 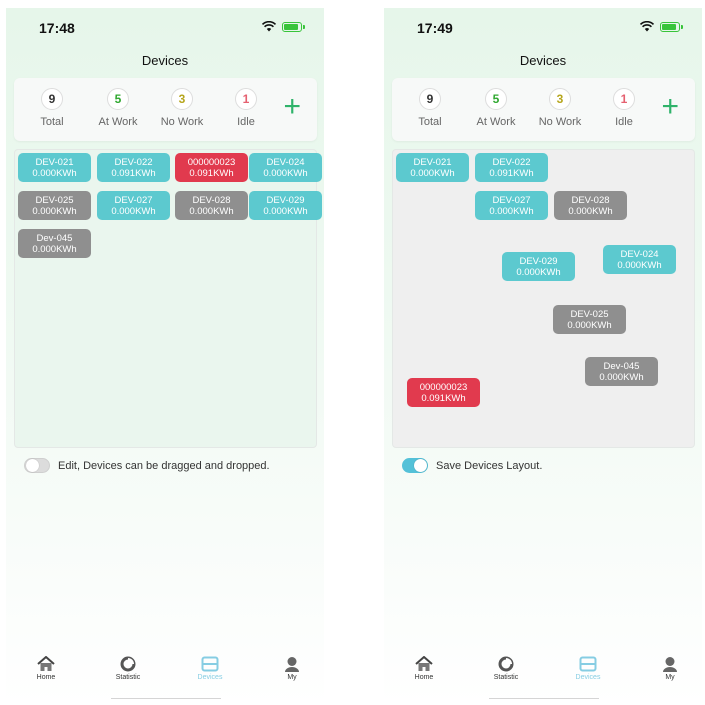 What do you see at coordinates (588, 677) in the screenshot?
I see `tab-label: Devices` at bounding box center [588, 677].